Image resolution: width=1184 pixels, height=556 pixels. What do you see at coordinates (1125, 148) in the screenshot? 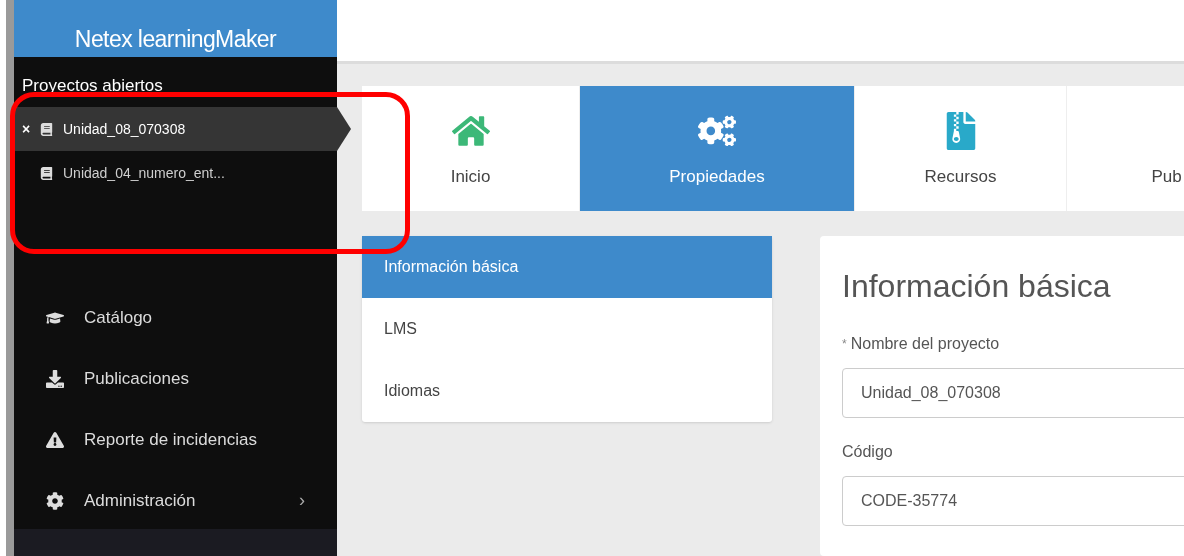
I see `tab: Pub` at bounding box center [1125, 148].